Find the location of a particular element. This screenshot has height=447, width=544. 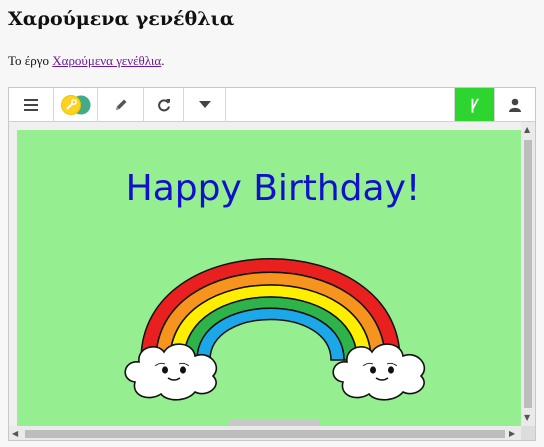

scroll-corner is located at coordinates (528, 433).